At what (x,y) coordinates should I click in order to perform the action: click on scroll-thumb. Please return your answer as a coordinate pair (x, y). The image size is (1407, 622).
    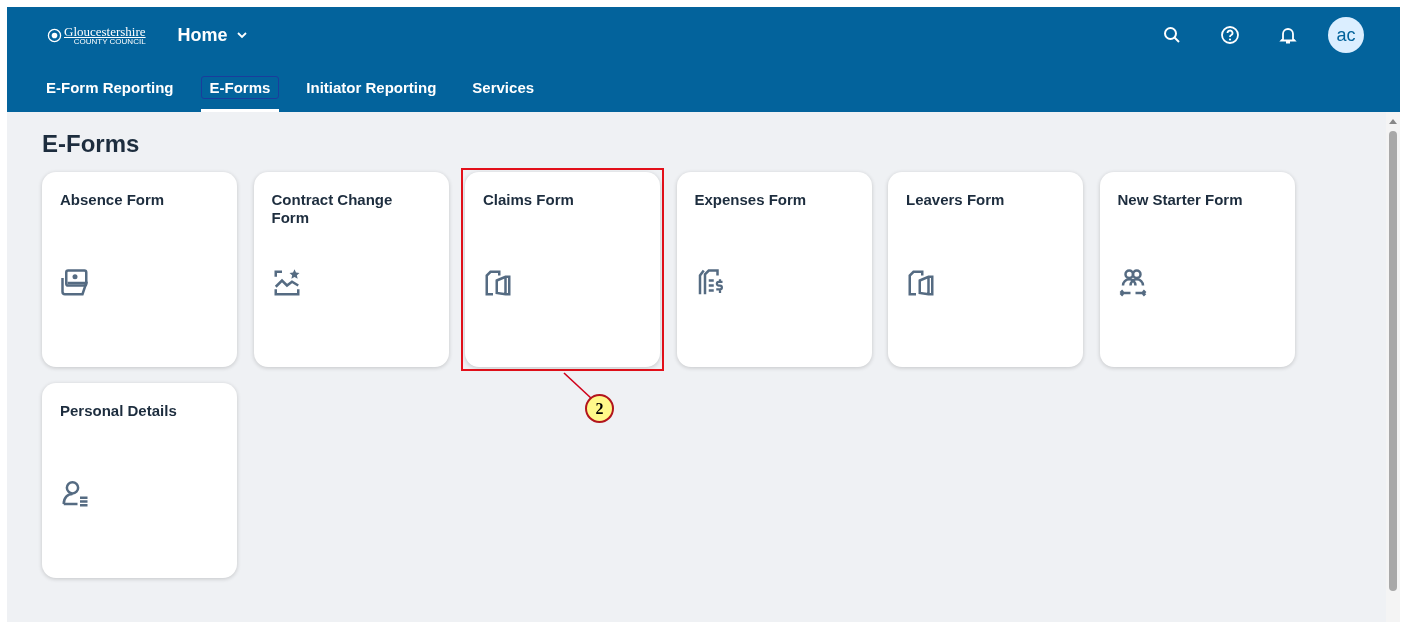
    Looking at the image, I should click on (1393, 361).